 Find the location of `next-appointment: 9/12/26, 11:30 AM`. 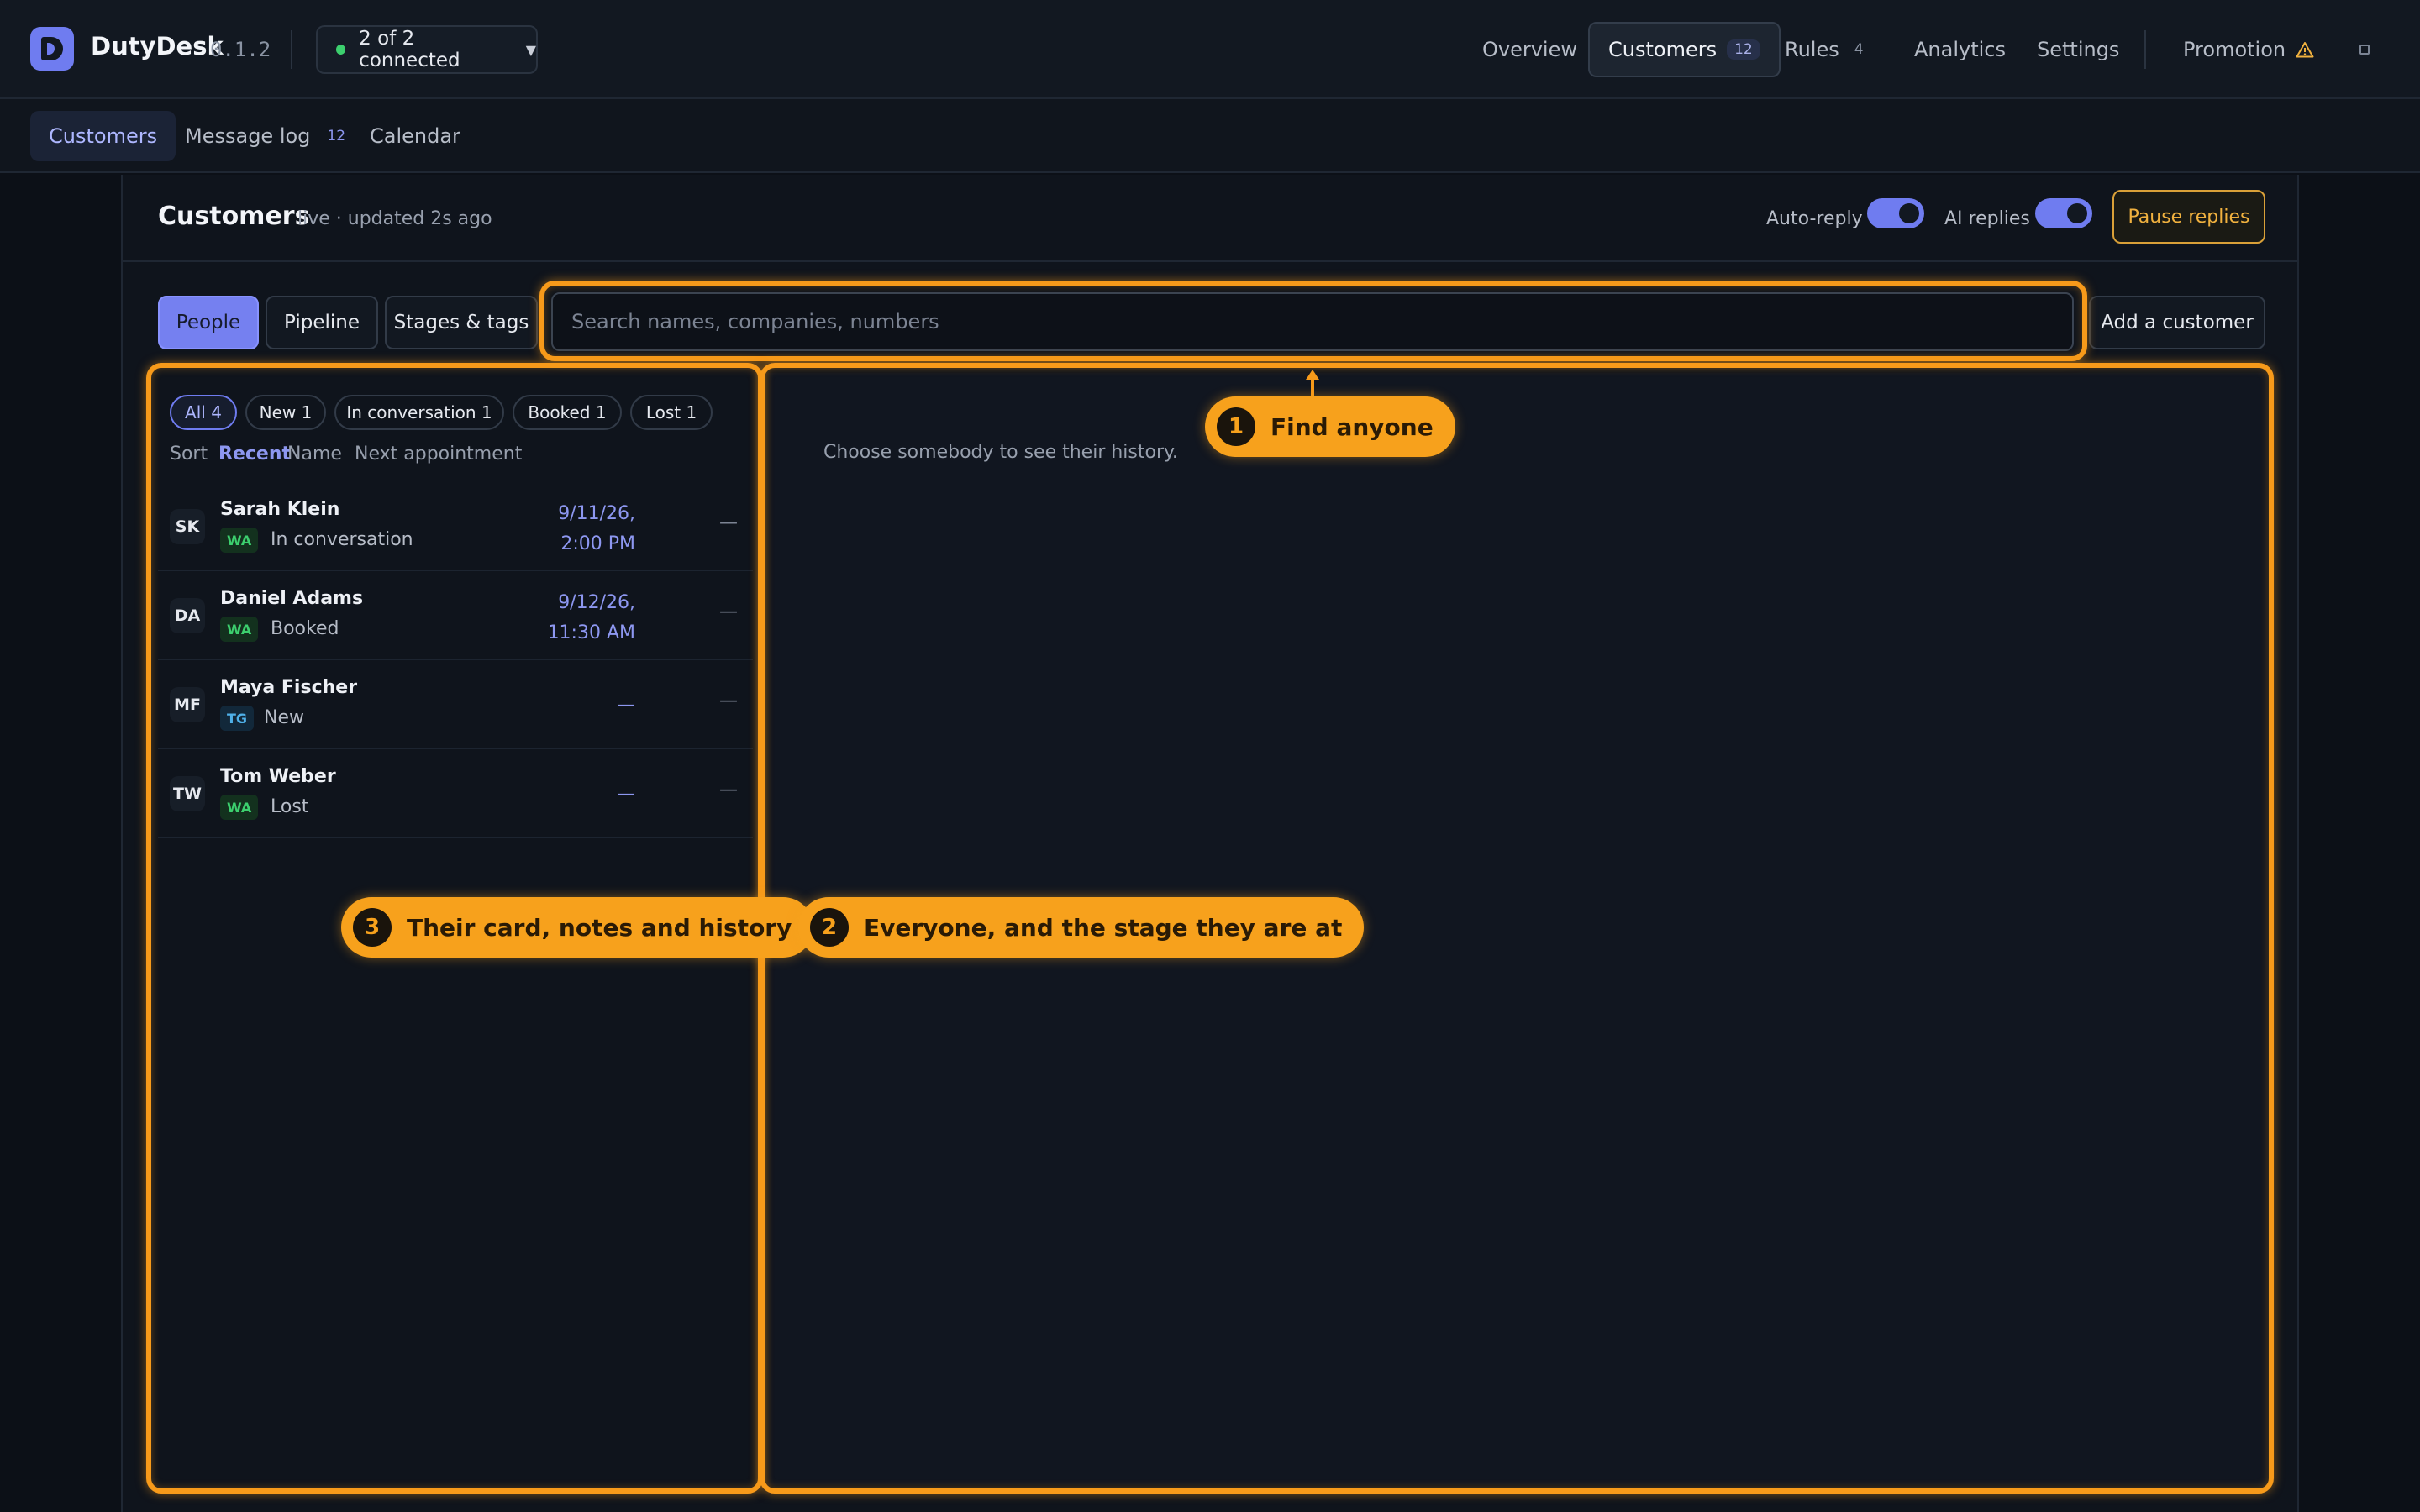

next-appointment: 9/12/26, 11:30 AM is located at coordinates (584, 618).